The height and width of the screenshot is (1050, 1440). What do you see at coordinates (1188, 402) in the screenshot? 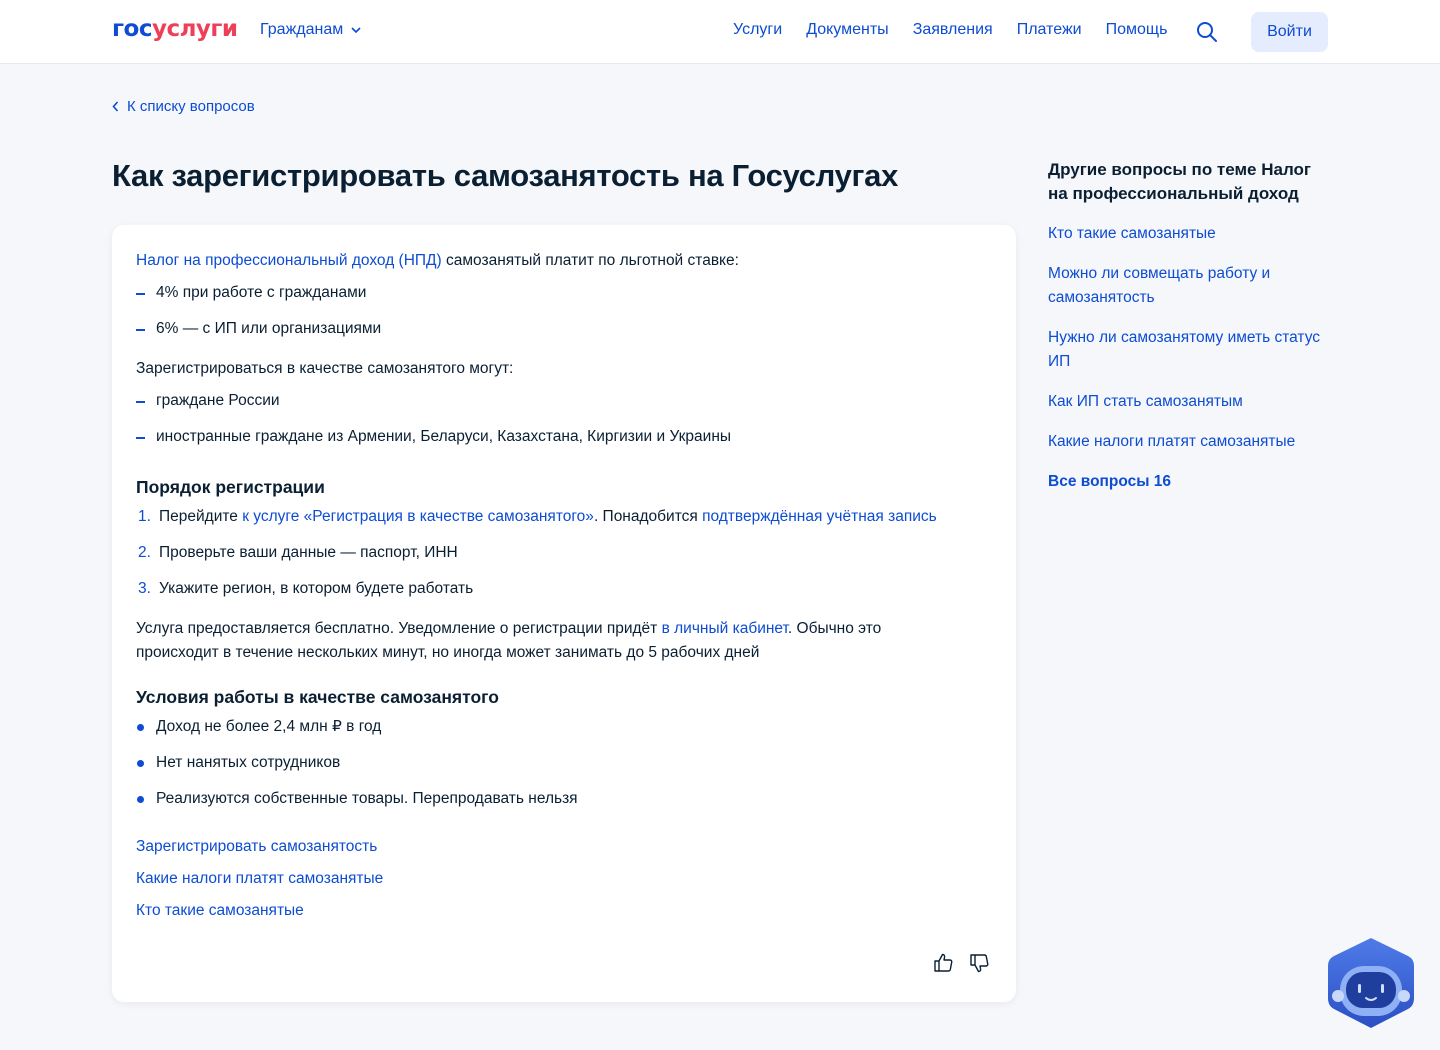
I see `sidebar-item-ip-become: Как ИП стать самозанятым` at bounding box center [1188, 402].